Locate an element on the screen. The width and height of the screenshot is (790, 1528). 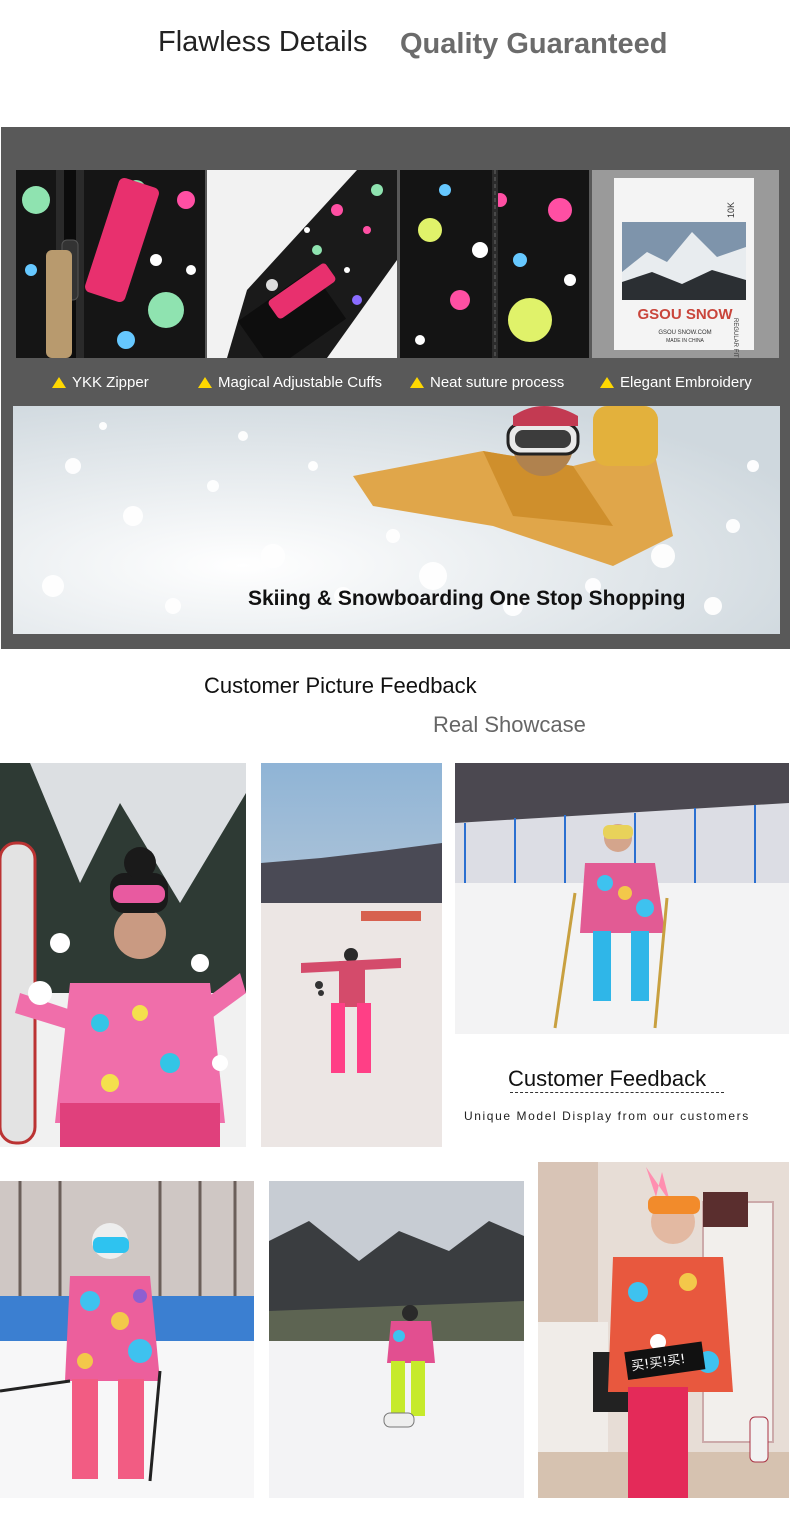
section-title: Flawless Details is located at coordinates (263, 42).